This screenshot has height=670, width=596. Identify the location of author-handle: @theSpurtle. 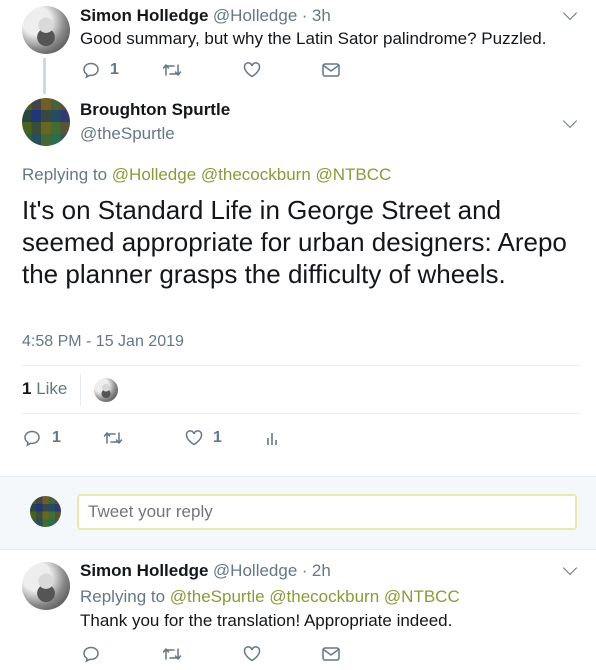
(127, 134).